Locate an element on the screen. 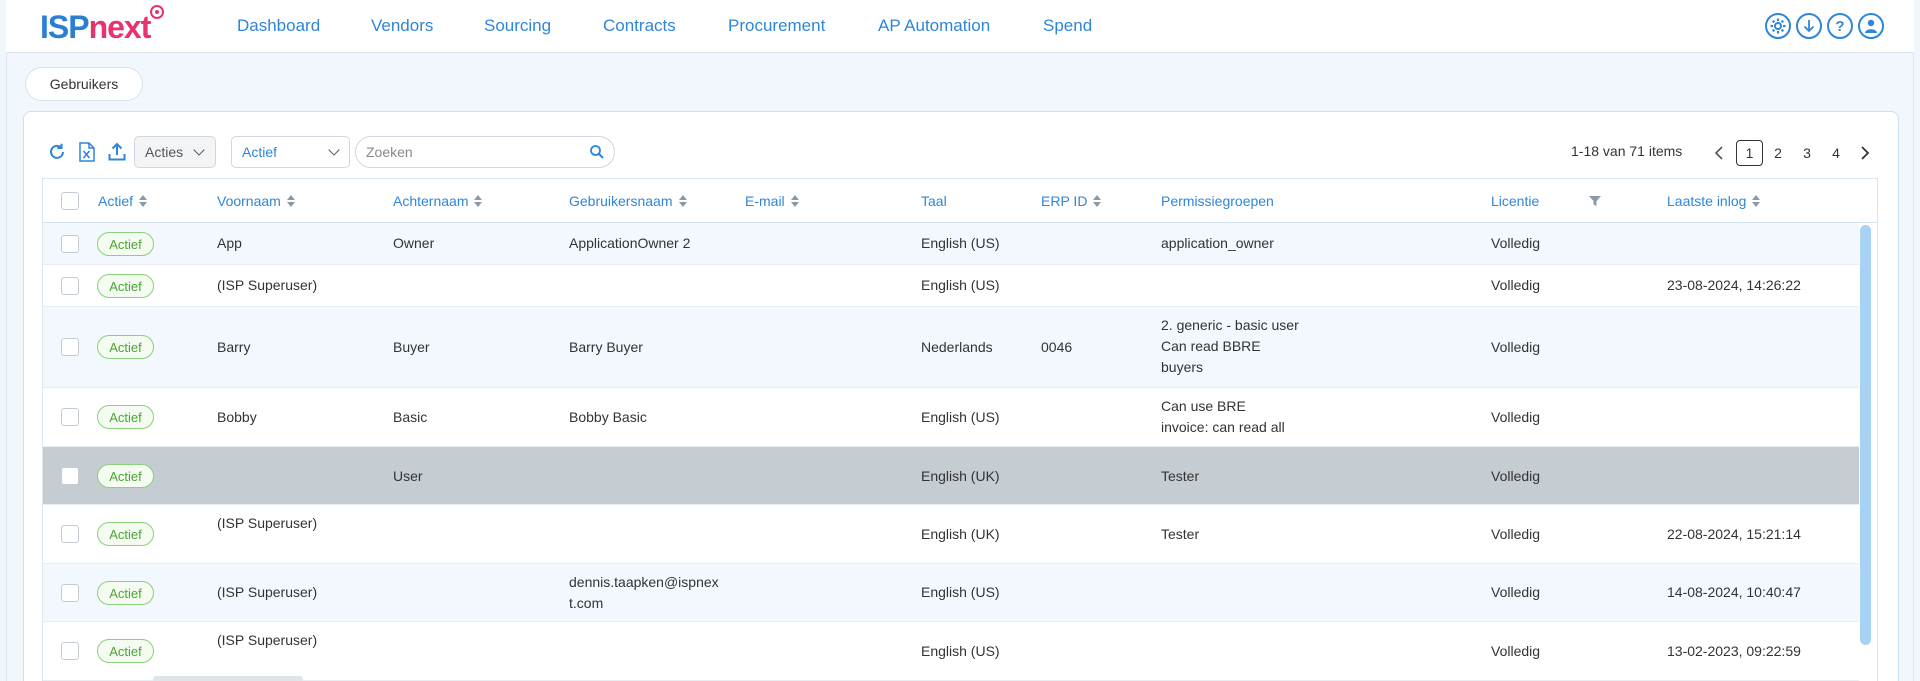 The width and height of the screenshot is (1920, 681). column-header-label: Permissiegroepen is located at coordinates (1217, 201).